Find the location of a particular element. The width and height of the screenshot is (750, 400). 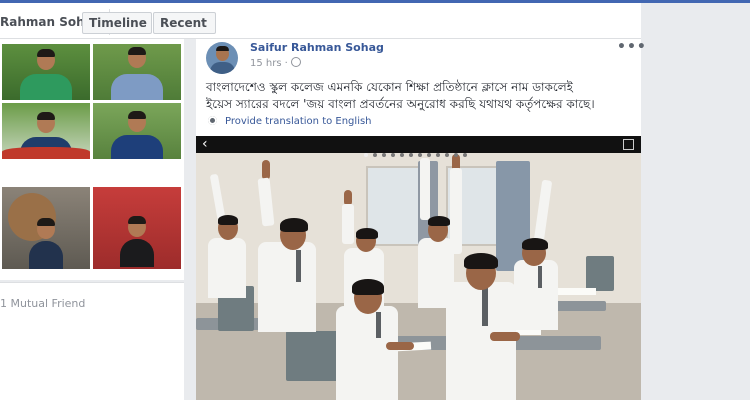

tab-timeline: Timeline is located at coordinates (117, 28).